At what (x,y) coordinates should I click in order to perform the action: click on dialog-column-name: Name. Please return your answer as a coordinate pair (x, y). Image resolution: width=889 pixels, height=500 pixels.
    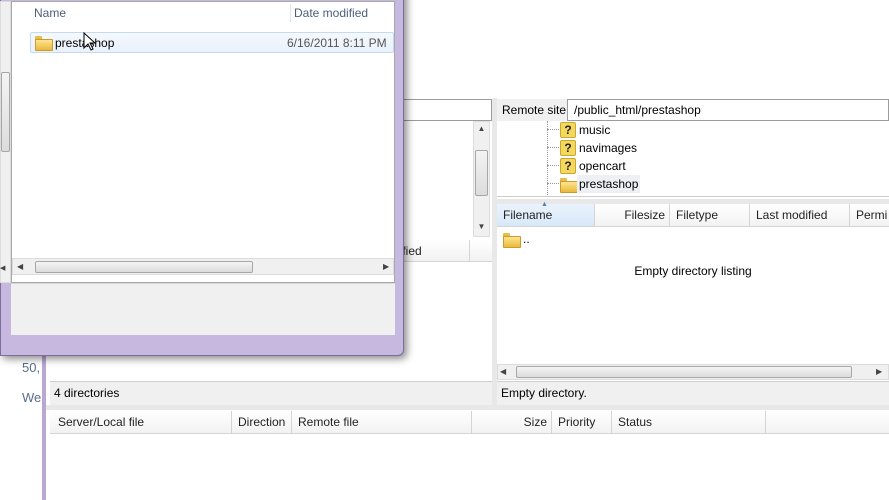
    Looking at the image, I should click on (157, 13).